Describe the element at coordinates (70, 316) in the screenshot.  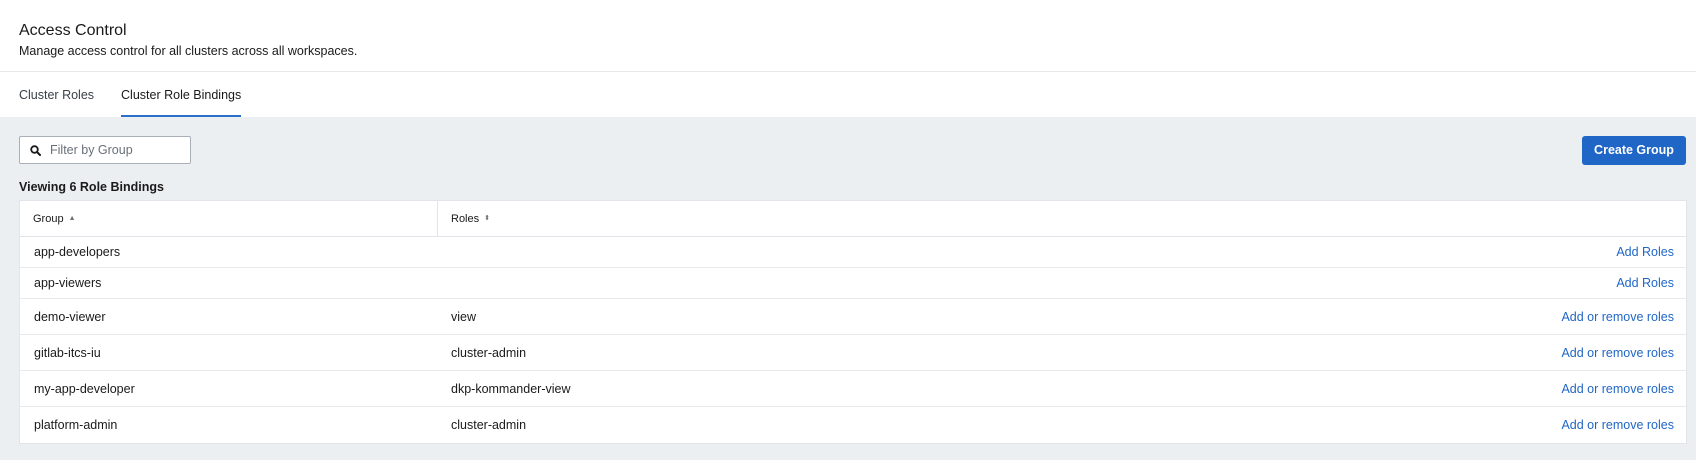
I see `row-group-name: demo-viewer` at that location.